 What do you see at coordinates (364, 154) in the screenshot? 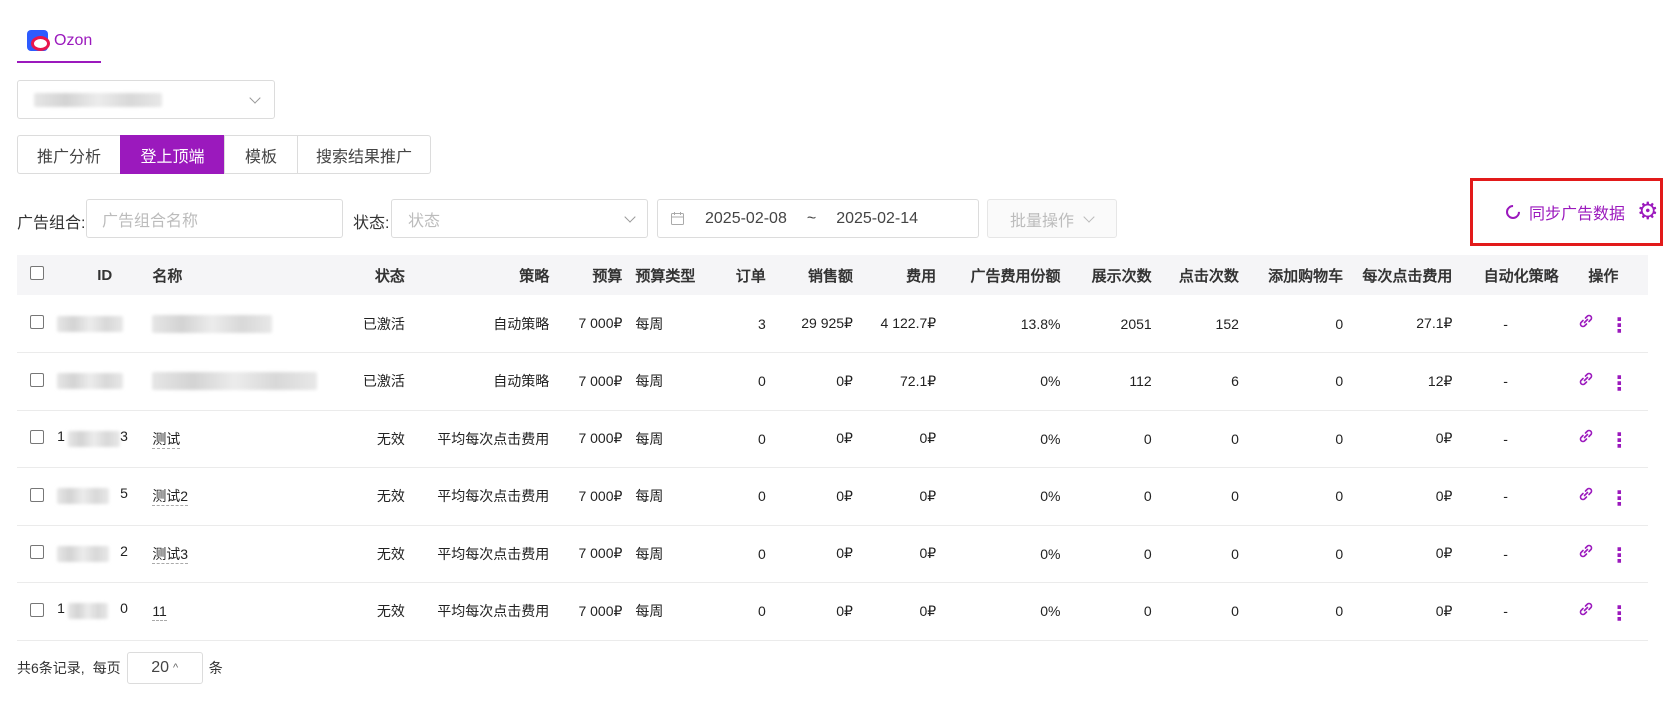
I see `tab-search-promotion: 搜索结果推广` at bounding box center [364, 154].